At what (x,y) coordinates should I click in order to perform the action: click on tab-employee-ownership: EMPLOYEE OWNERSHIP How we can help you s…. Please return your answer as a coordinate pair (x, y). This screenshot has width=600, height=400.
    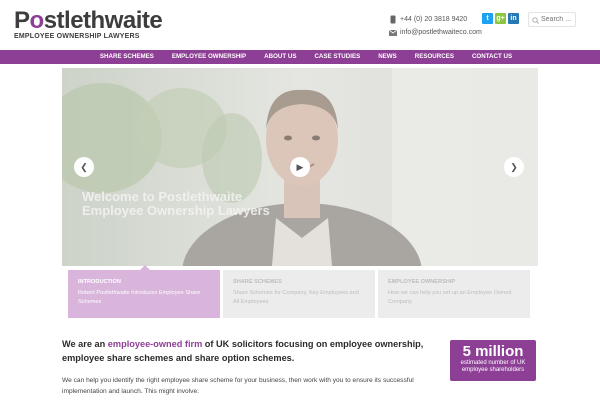
    Looking at the image, I should click on (454, 294).